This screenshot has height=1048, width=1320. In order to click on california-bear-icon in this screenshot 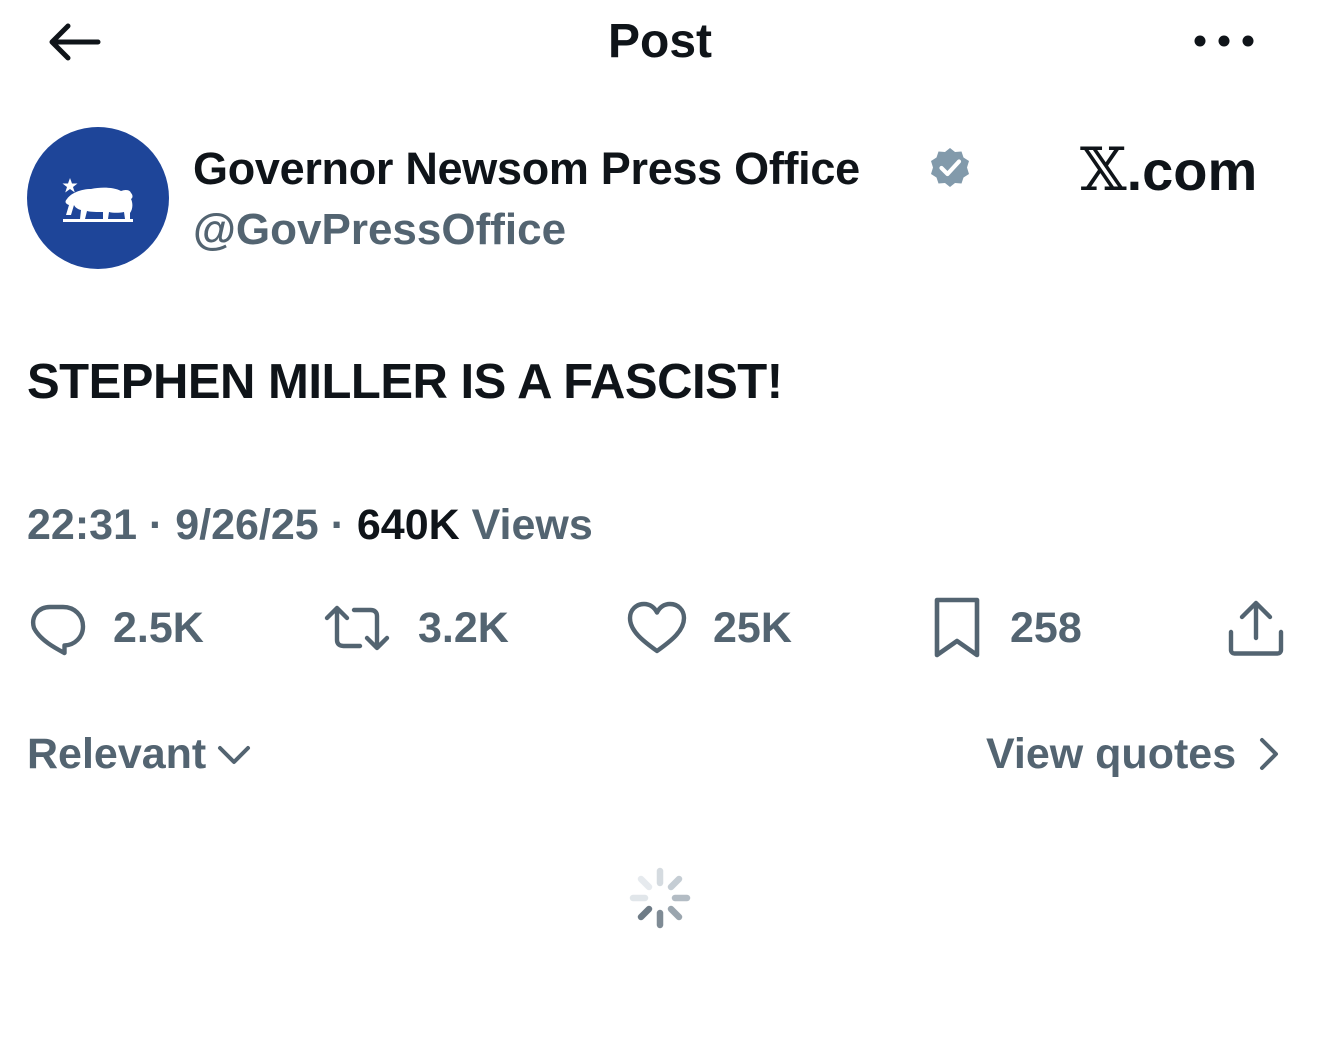, I will do `click(97, 200)`.